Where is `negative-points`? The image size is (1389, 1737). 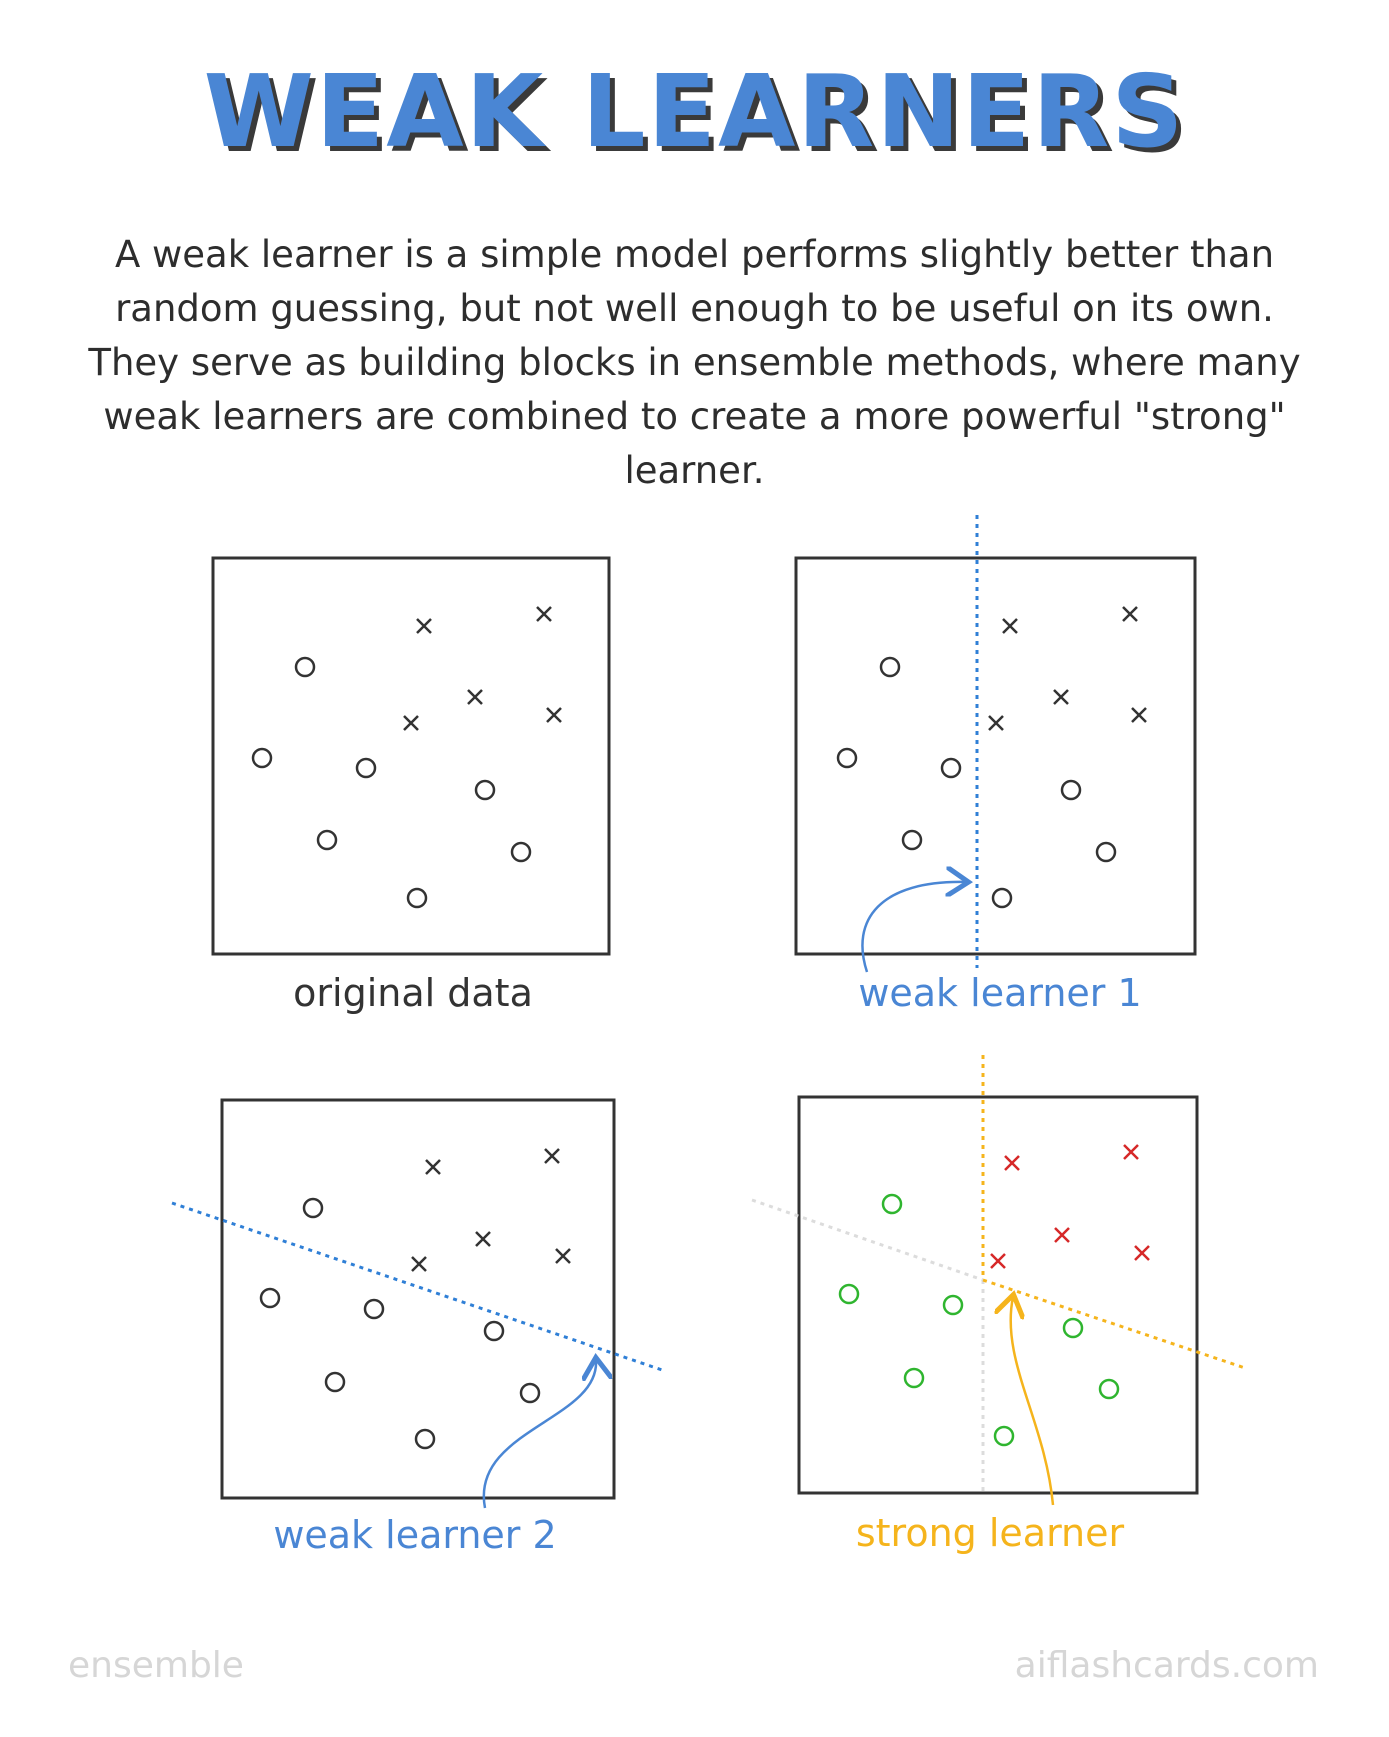 negative-points is located at coordinates (979, 1320).